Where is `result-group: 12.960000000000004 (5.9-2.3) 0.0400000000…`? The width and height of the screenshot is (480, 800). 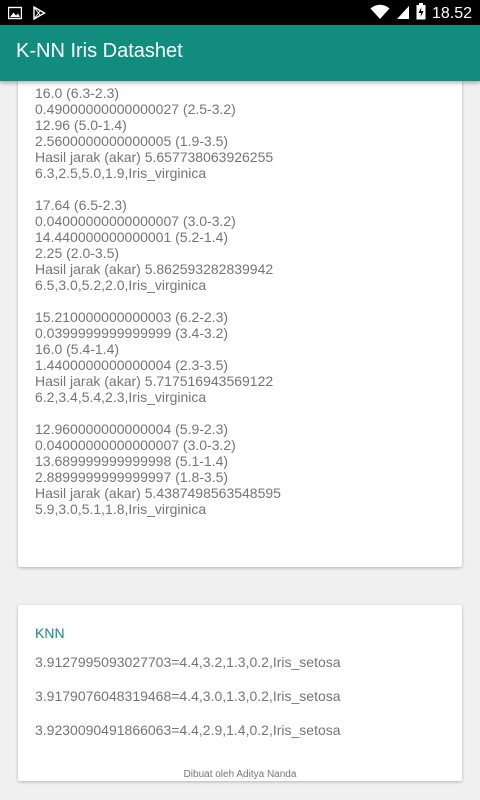 result-group: 12.960000000000004 (5.9-2.3) 0.0400000000… is located at coordinates (248, 469).